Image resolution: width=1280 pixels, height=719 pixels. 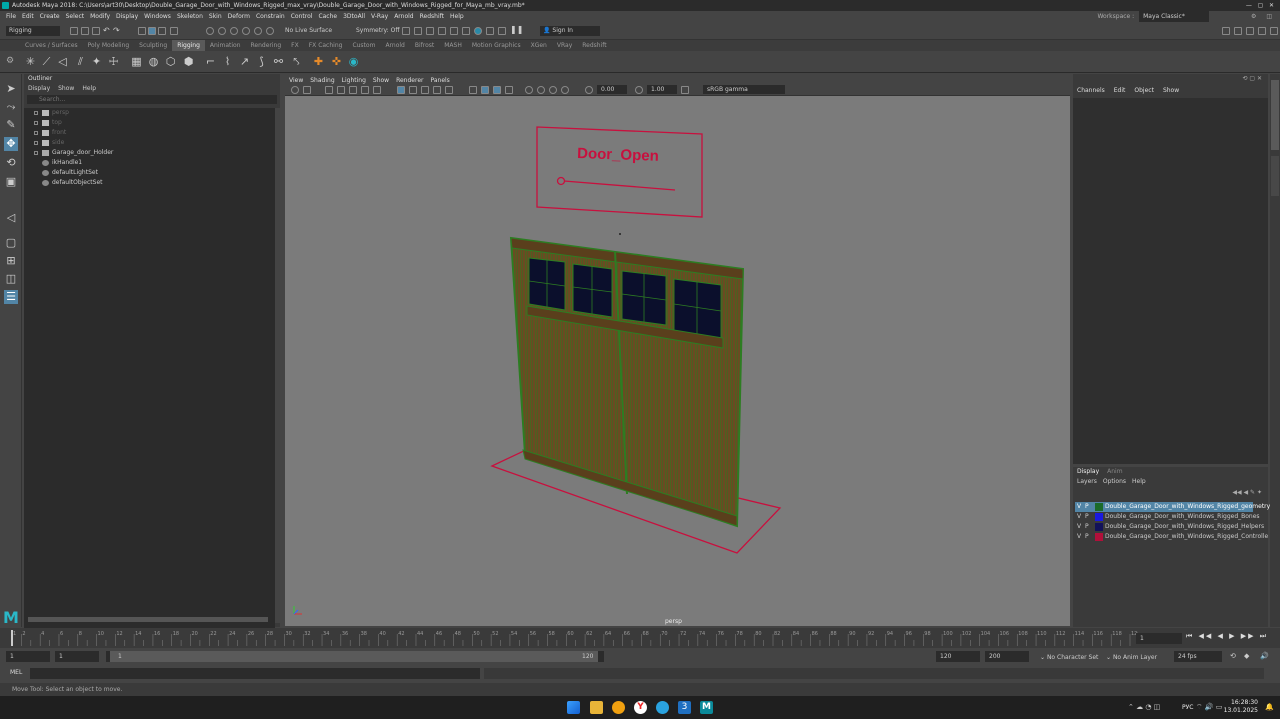 I want to click on start-button-icon, so click(x=573, y=707).